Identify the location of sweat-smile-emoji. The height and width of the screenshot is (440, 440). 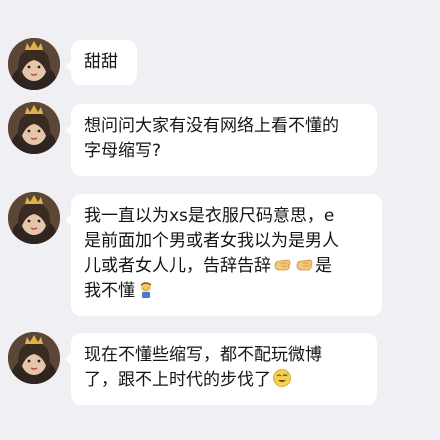
(282, 378).